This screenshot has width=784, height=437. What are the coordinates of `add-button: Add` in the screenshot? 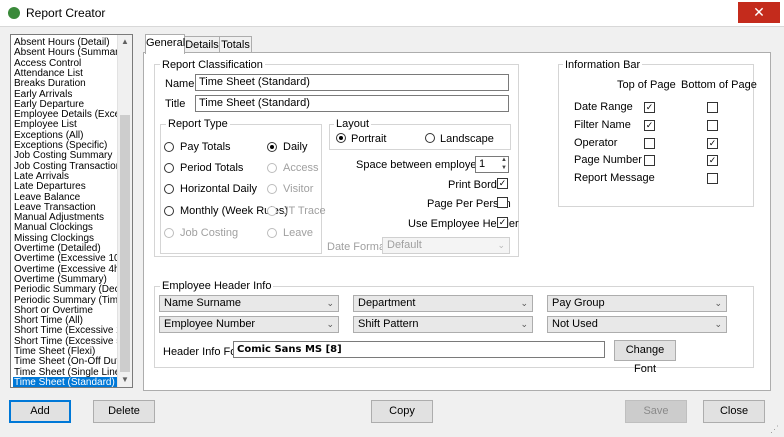 It's located at (40, 411).